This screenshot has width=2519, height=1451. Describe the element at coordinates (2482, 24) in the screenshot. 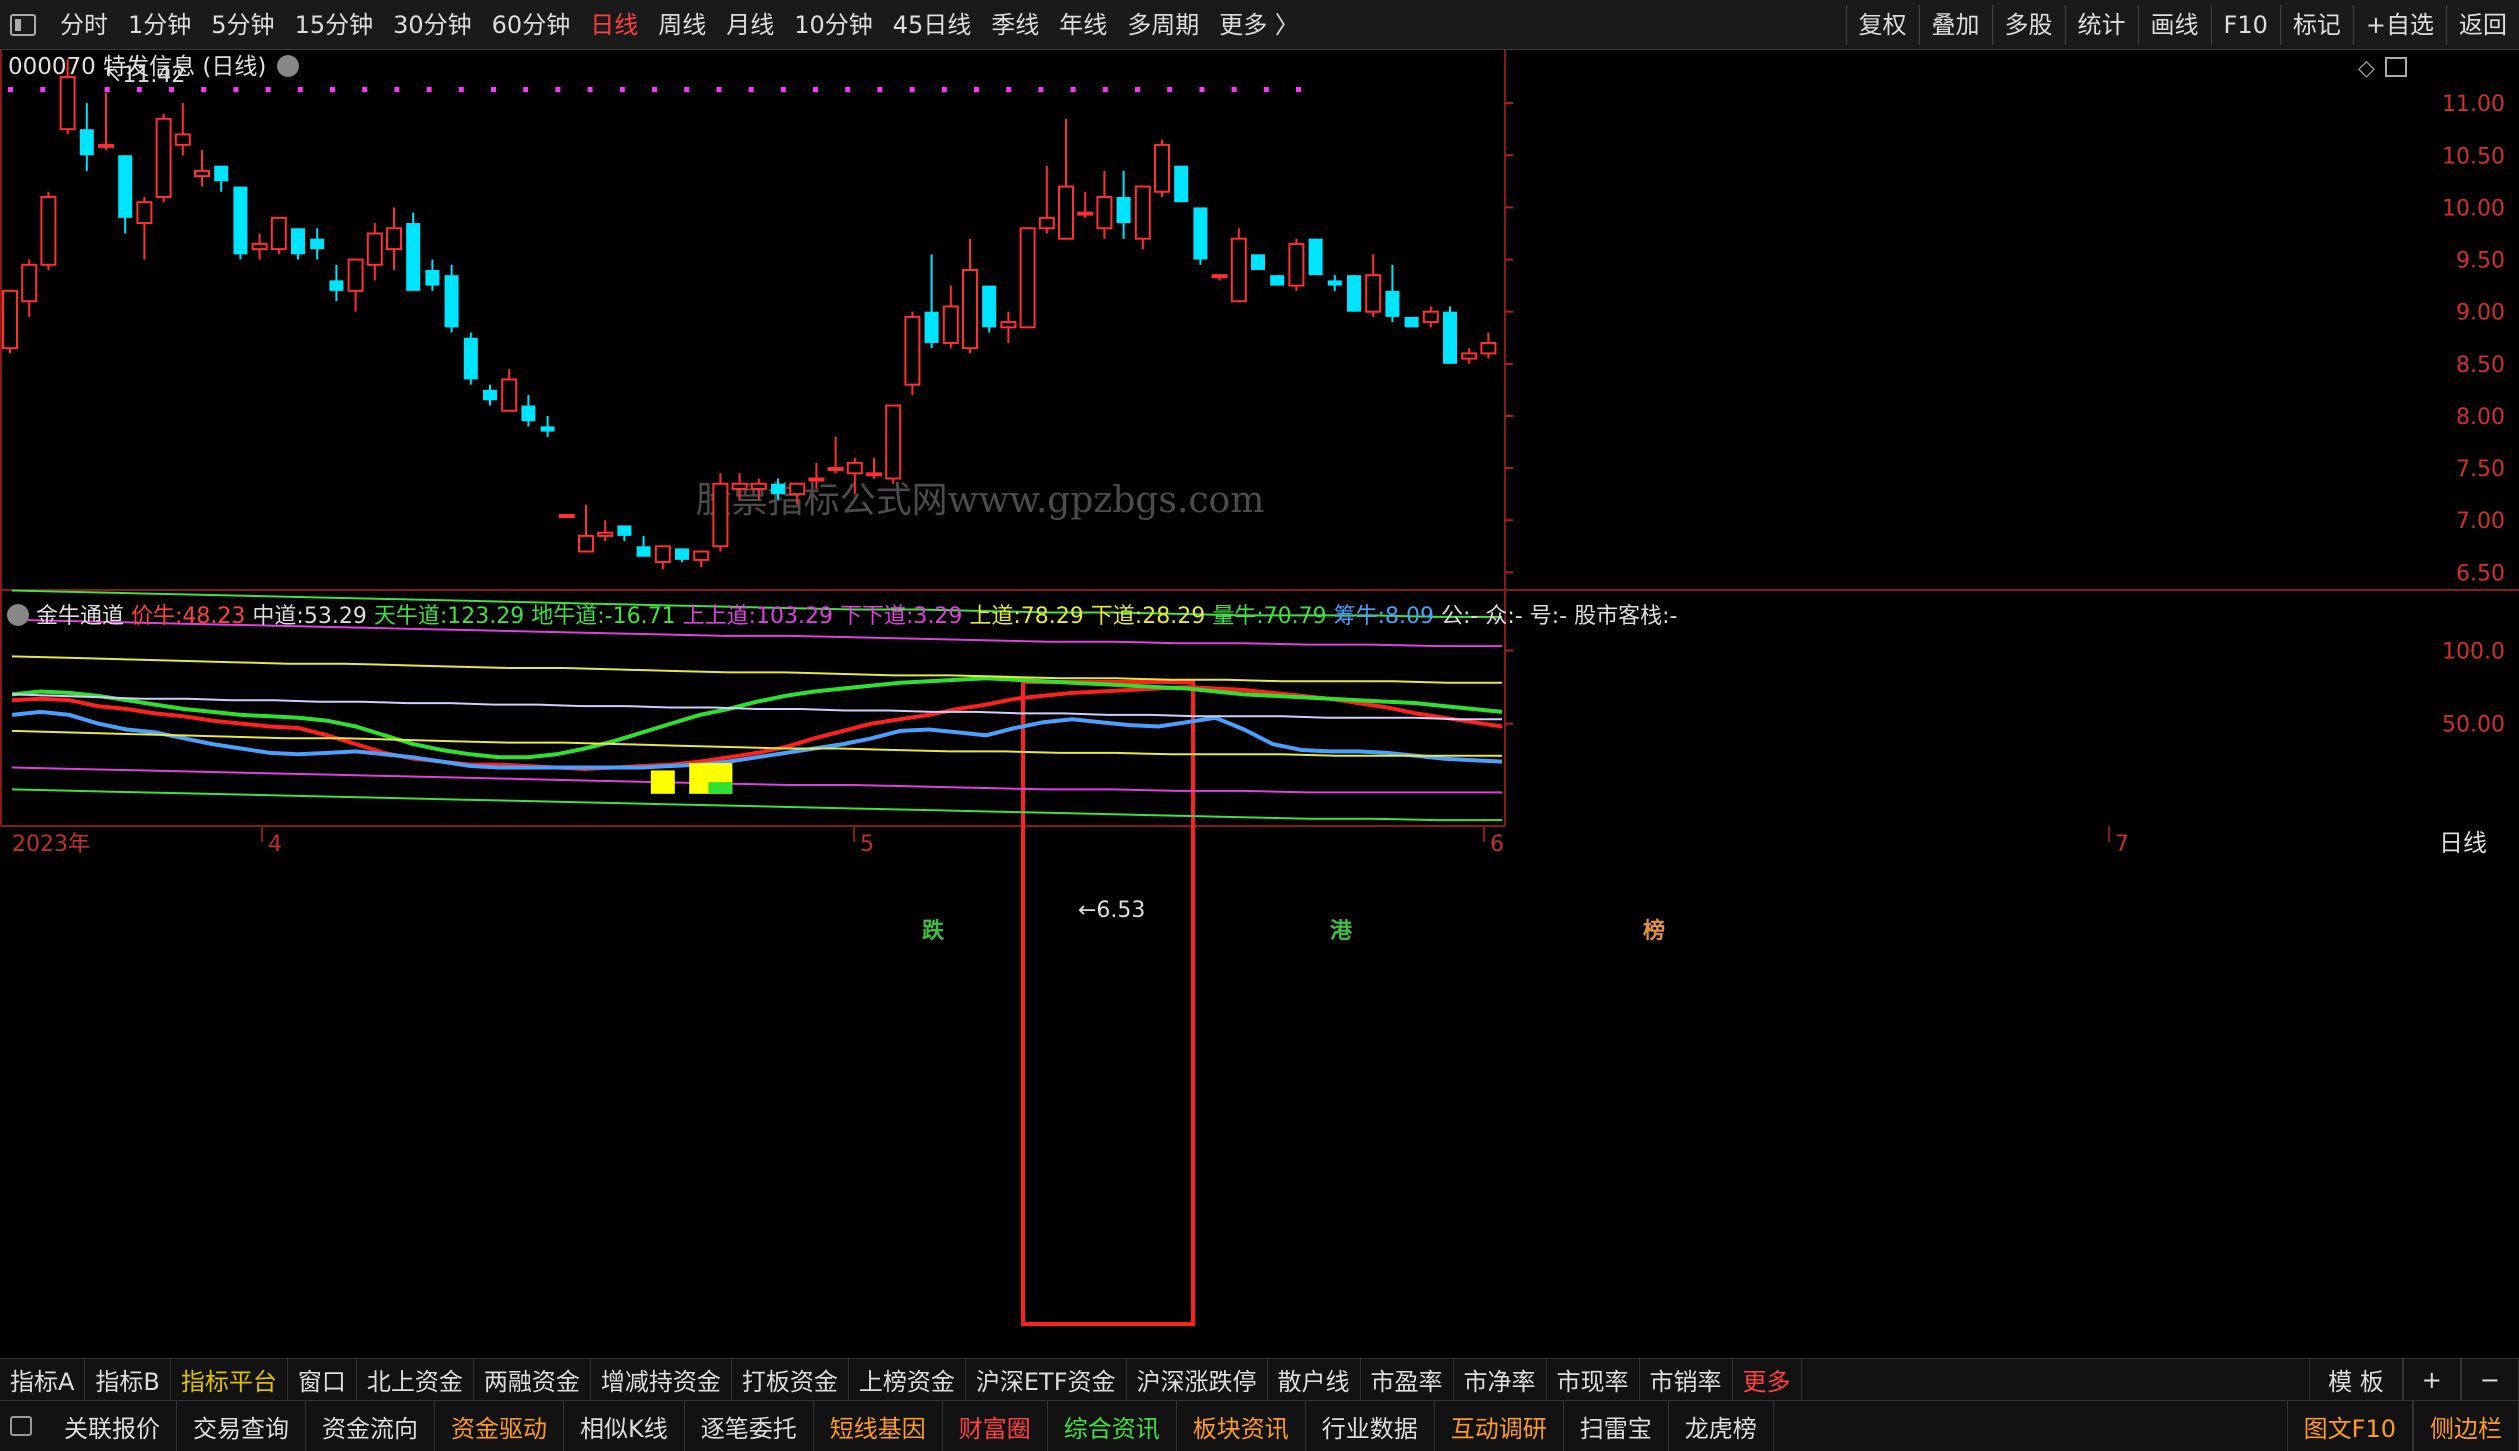

I see `toolbar-button-8: 返回` at that location.